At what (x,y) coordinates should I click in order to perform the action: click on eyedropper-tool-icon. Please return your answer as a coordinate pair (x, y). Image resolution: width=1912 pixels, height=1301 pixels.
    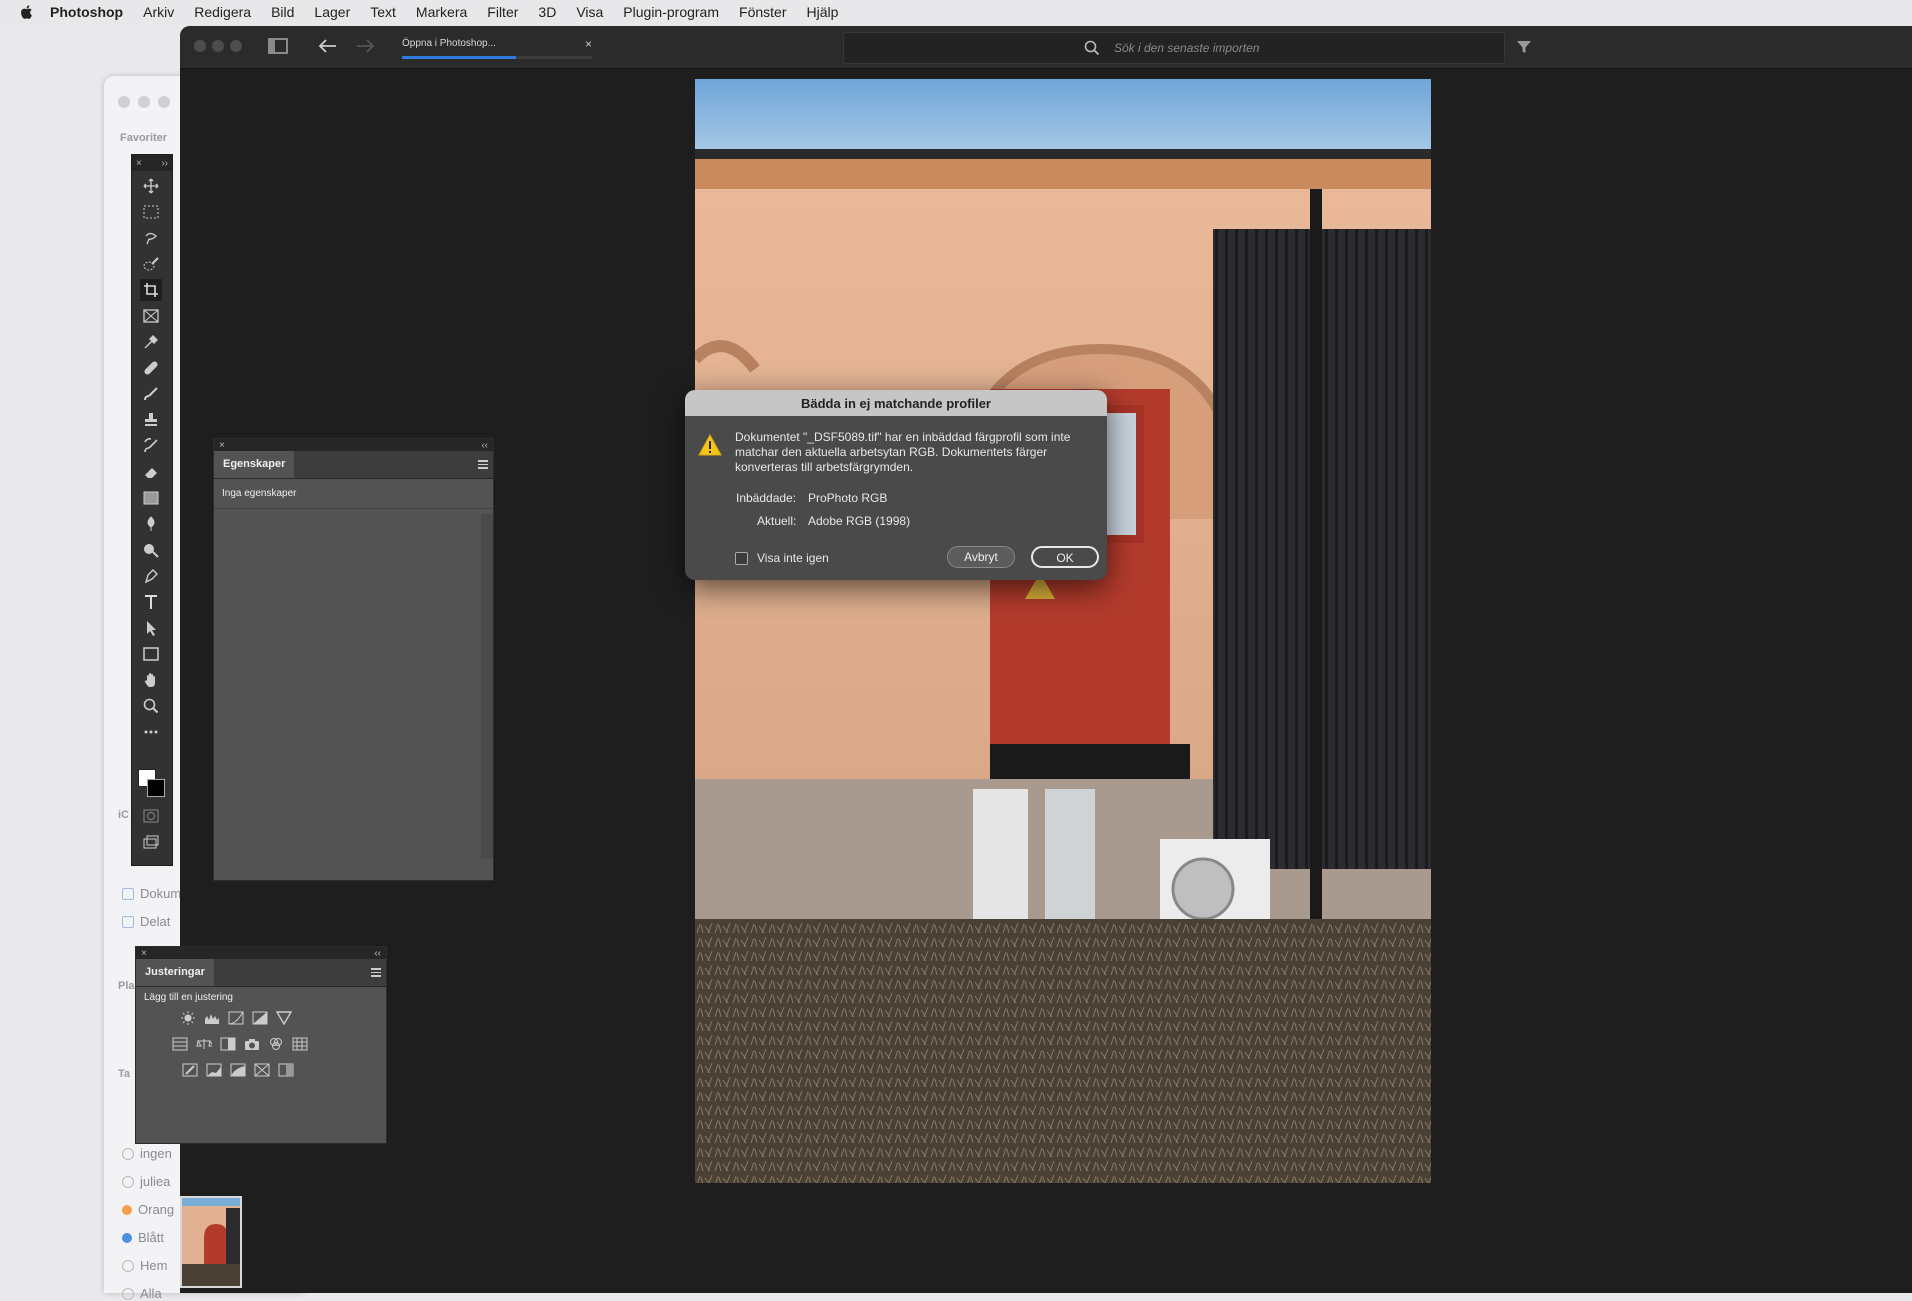
    Looking at the image, I should click on (151, 342).